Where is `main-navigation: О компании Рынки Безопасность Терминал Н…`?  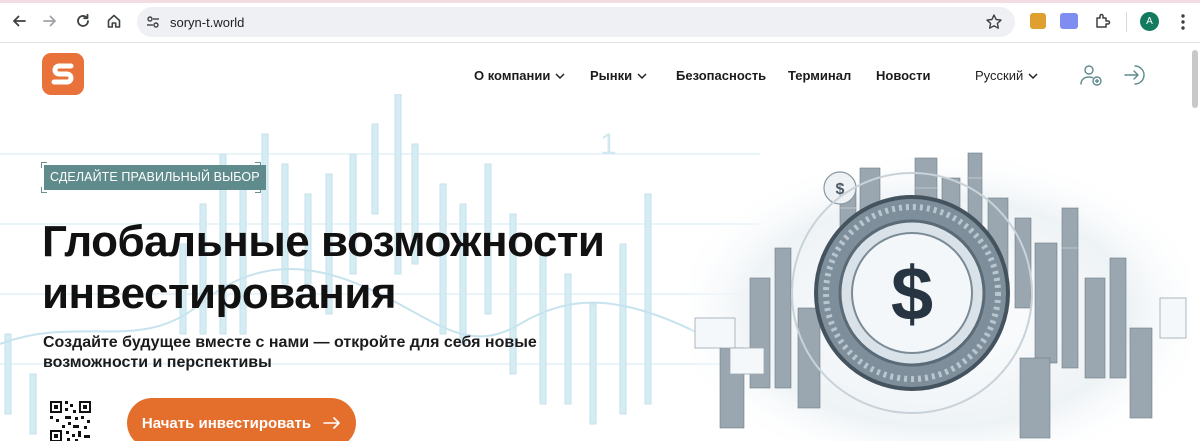 main-navigation: О компании Рынки Безопасность Терминал Н… is located at coordinates (600, 74).